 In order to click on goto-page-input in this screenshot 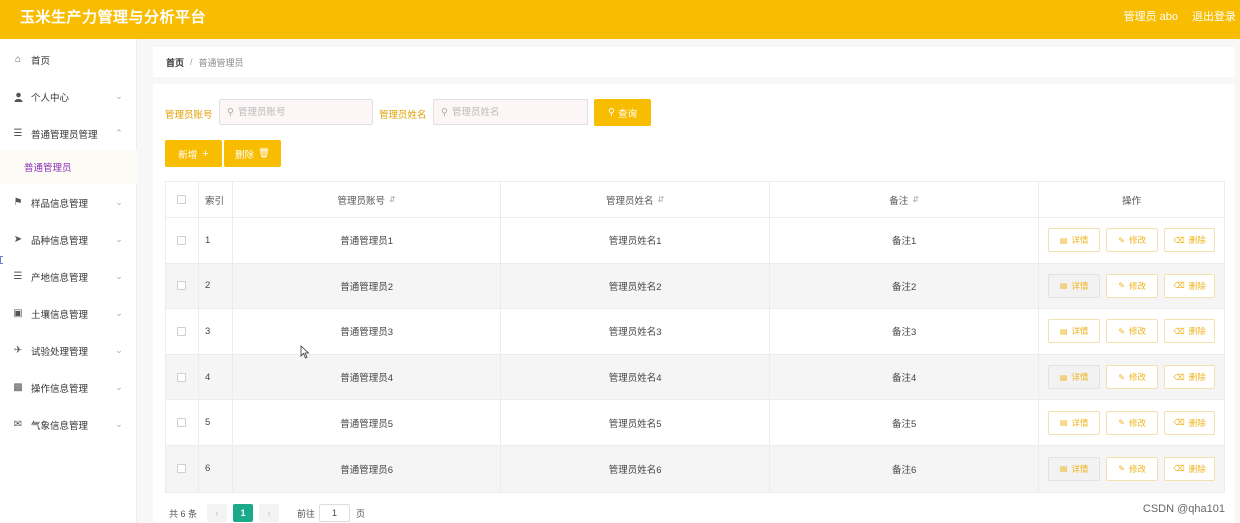, I will do `click(334, 513)`.